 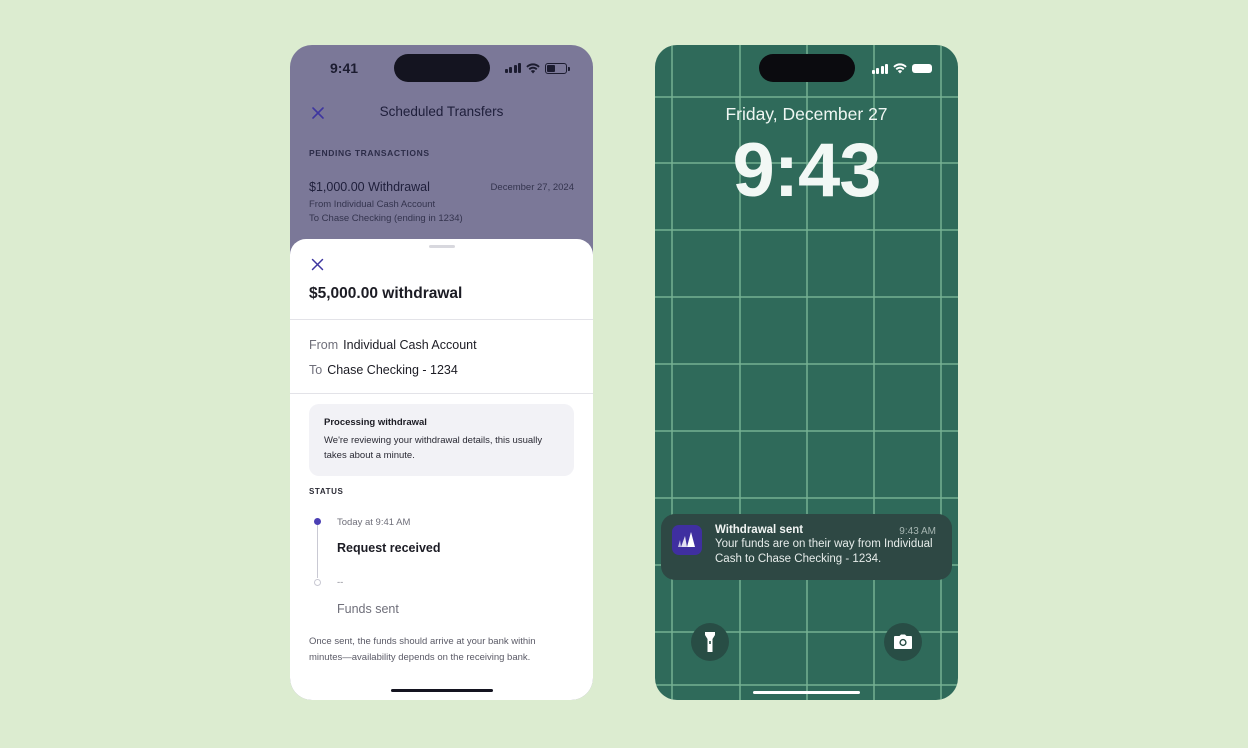 What do you see at coordinates (375, 422) in the screenshot?
I see `info-title: Processing withdrawal` at bounding box center [375, 422].